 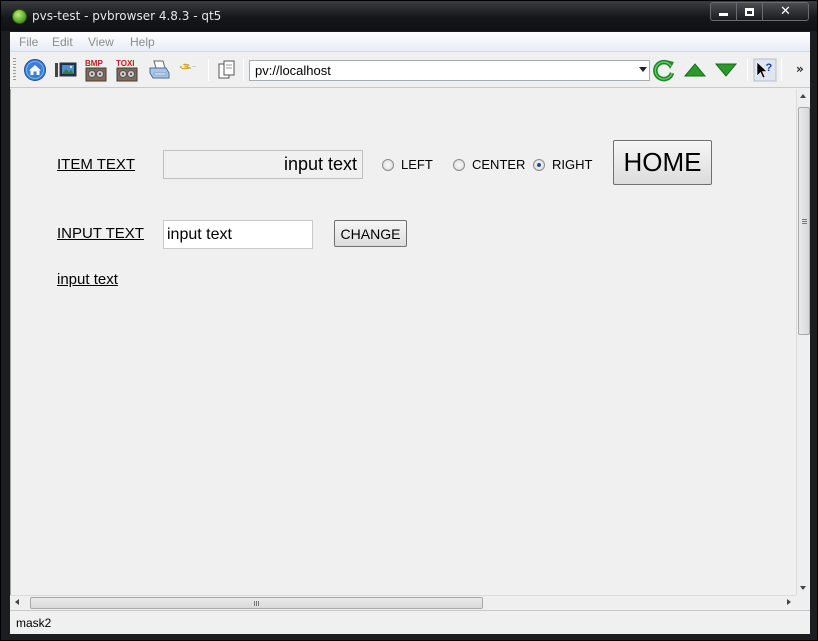 I want to click on view-screen-button, so click(x=66, y=70).